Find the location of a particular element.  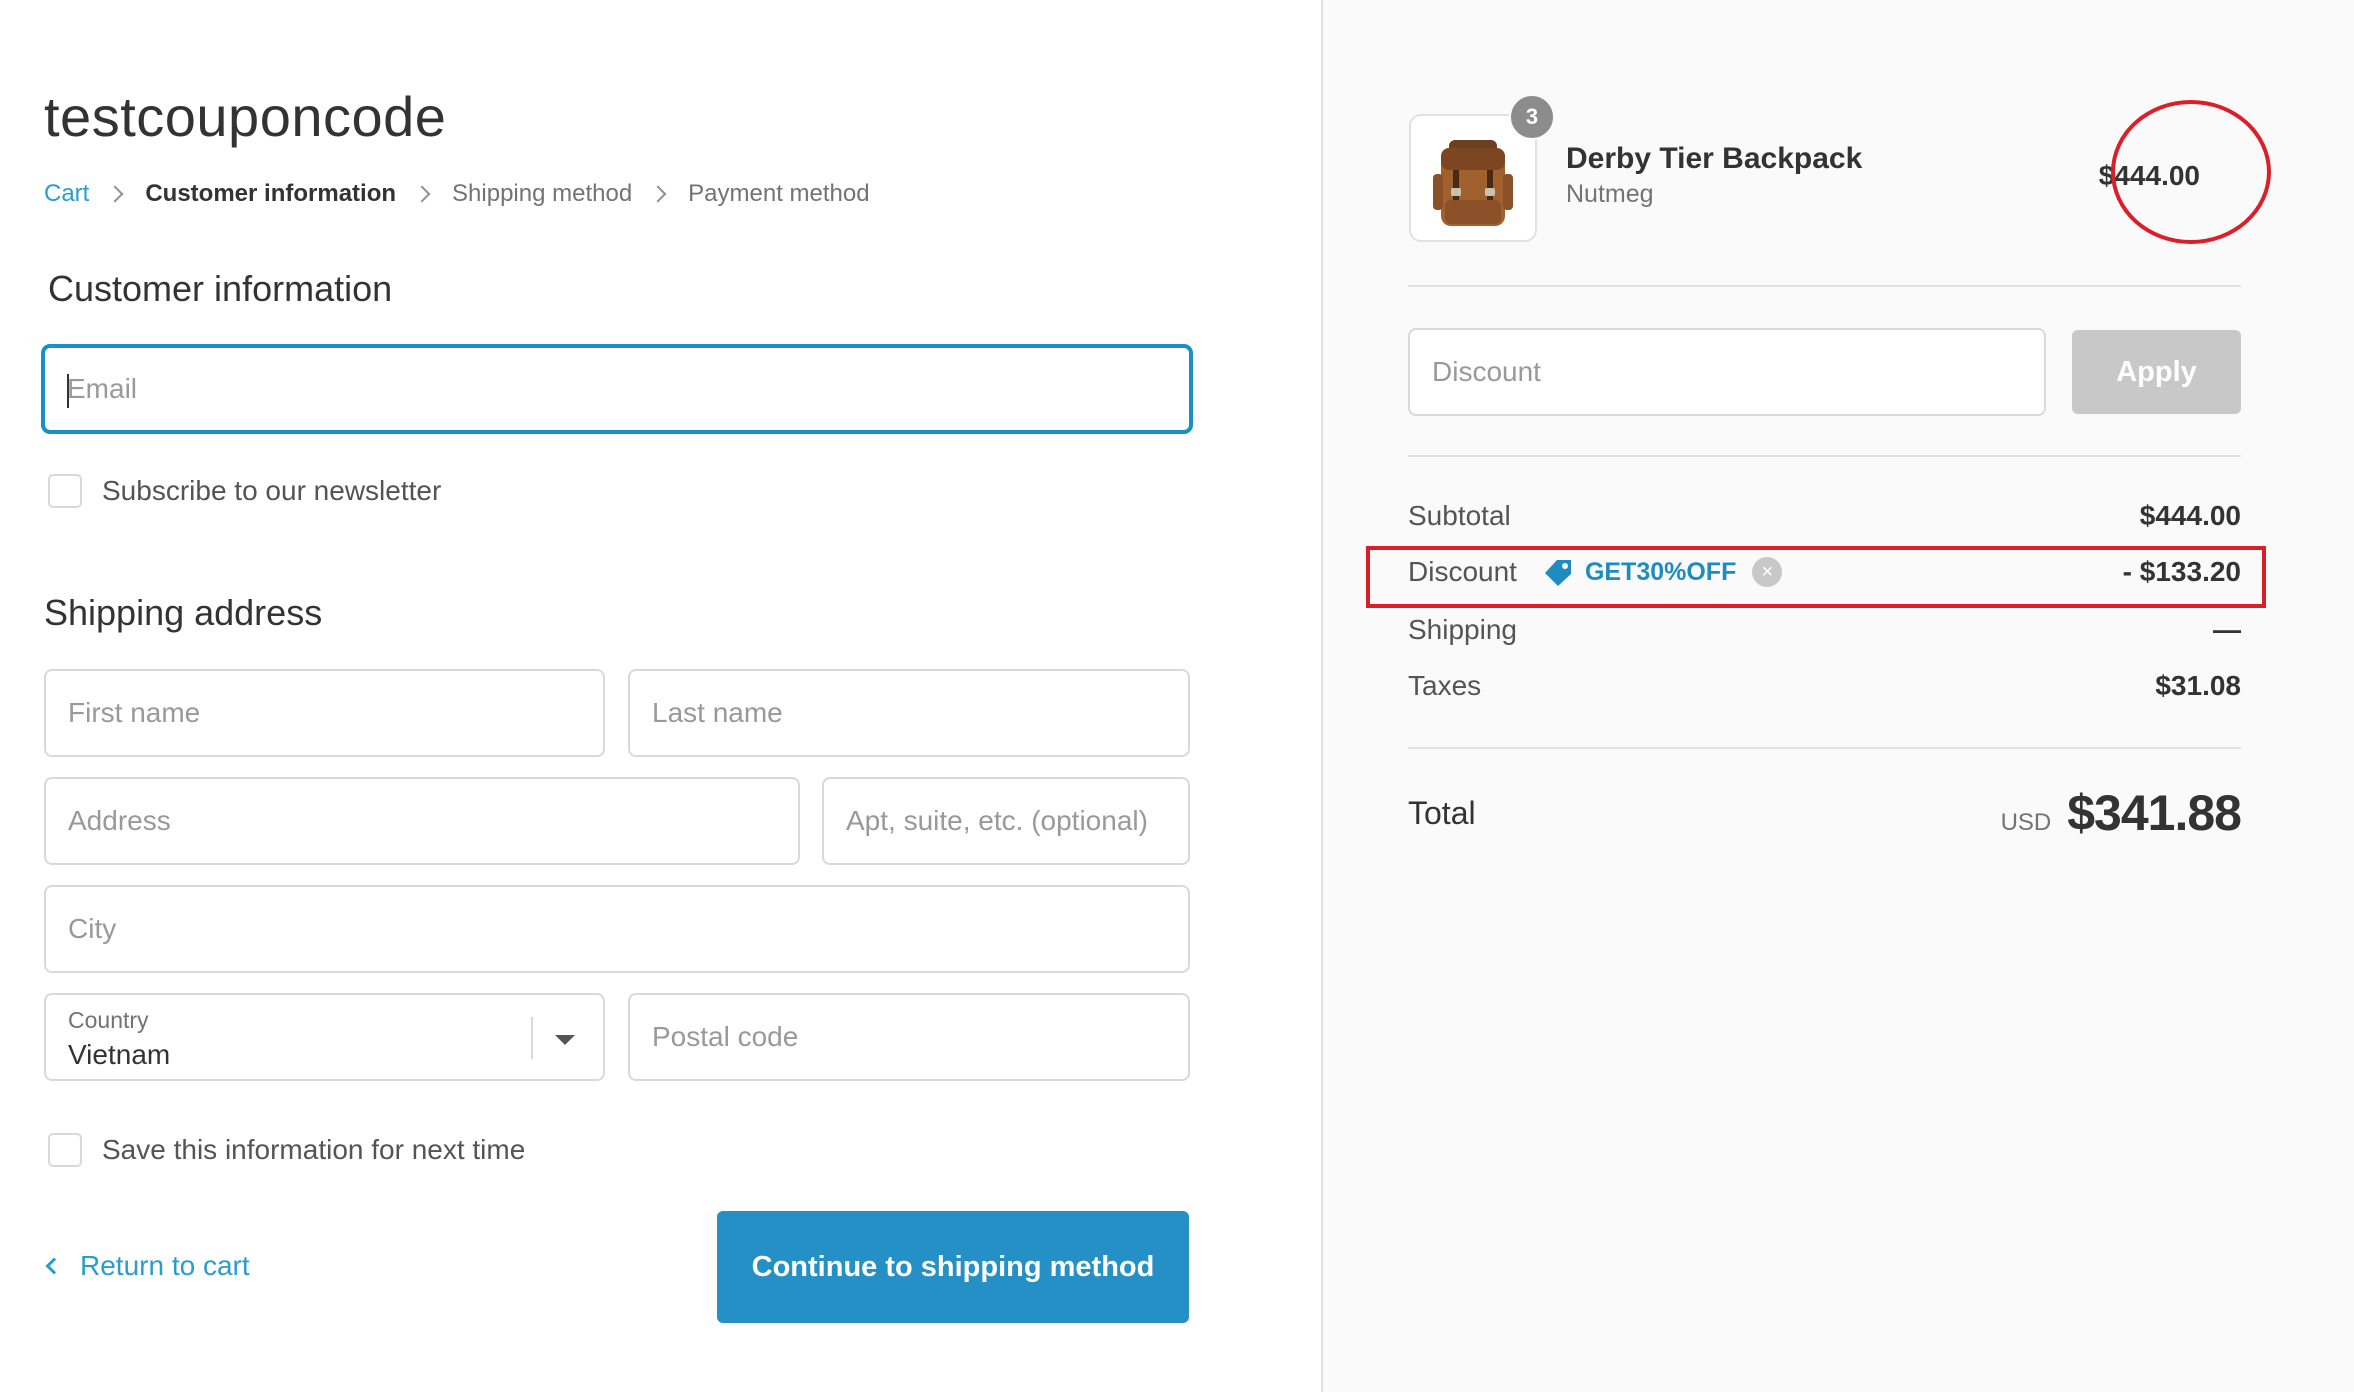

address-input is located at coordinates (422, 821).